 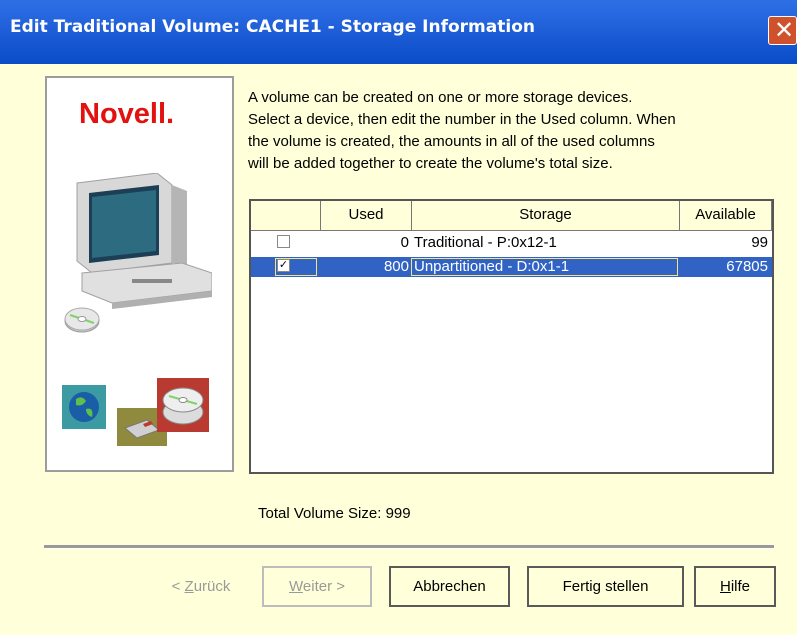 I want to click on table-row: 0 Traditional - P:0x12-1 99, so click(x=511, y=243).